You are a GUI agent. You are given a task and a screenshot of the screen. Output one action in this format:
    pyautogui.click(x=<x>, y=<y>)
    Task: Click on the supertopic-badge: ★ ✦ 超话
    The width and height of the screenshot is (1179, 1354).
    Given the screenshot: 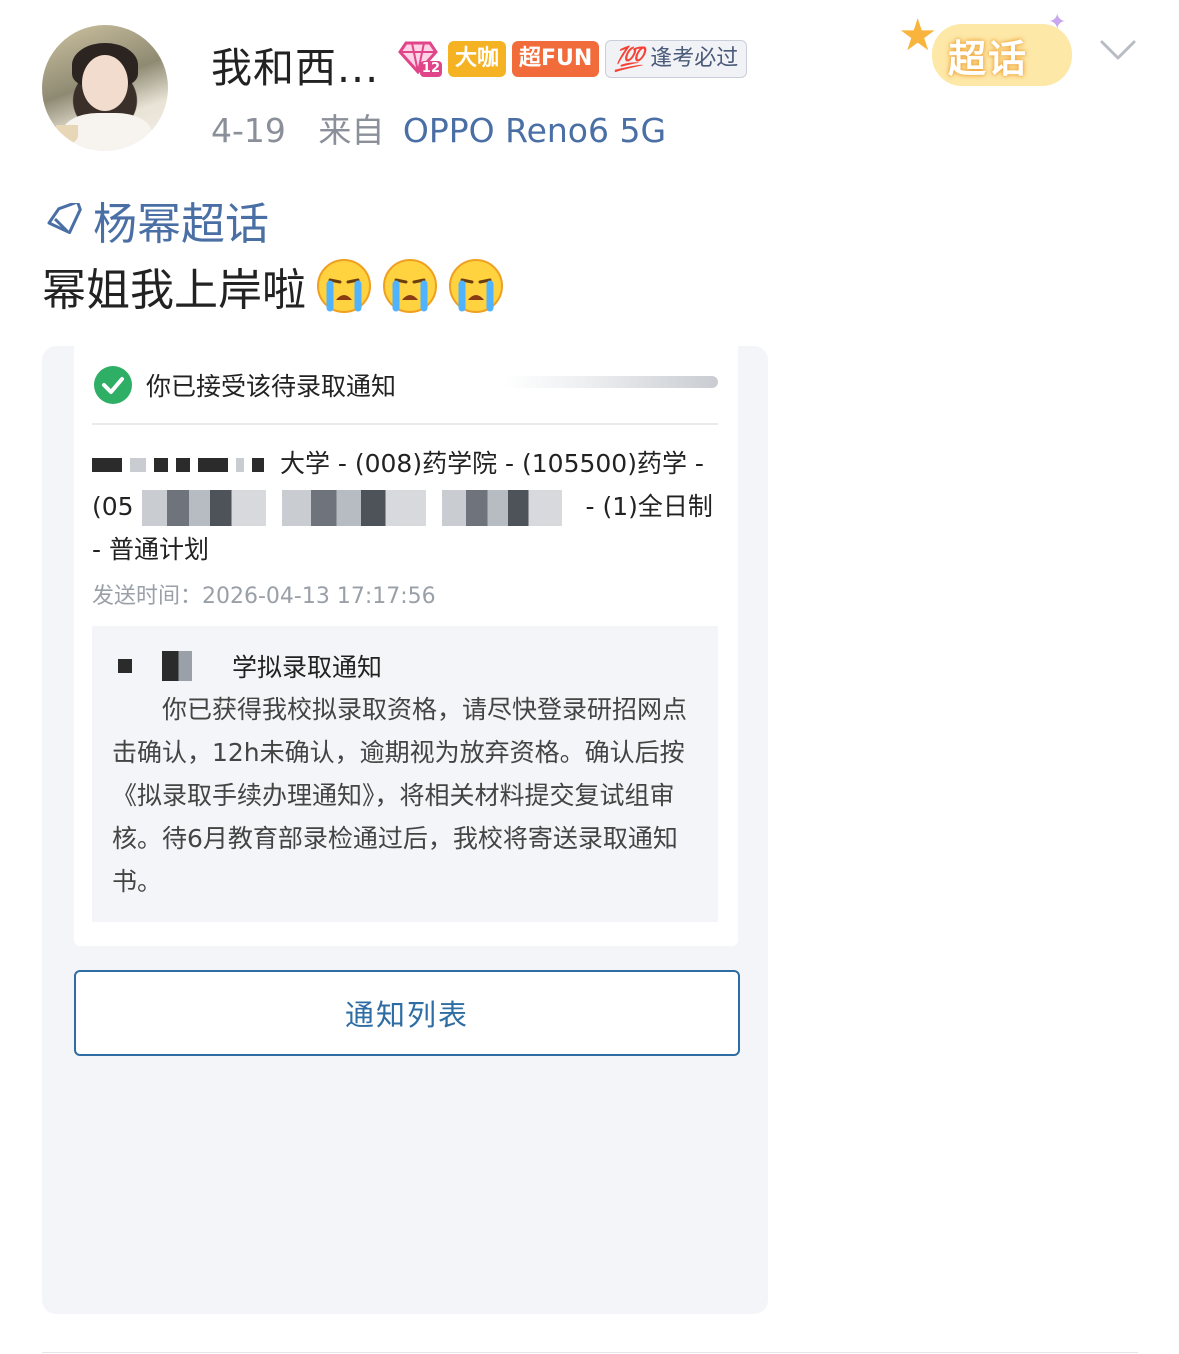 What is the action you would take?
    pyautogui.click(x=989, y=55)
    